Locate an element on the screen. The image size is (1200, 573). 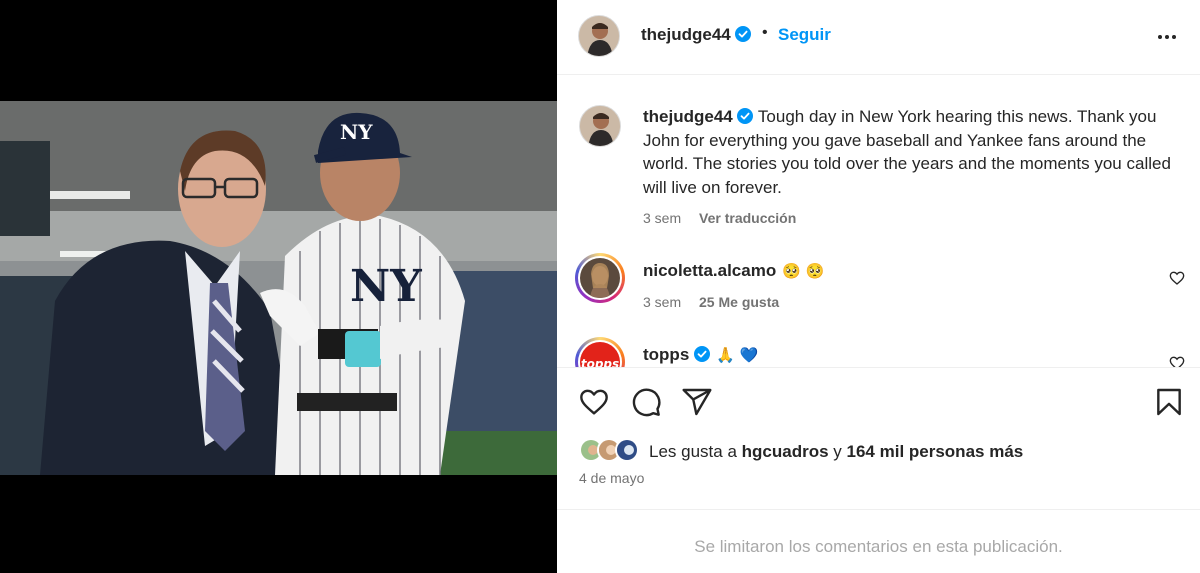
caption-username: thejudge44 is located at coordinates (688, 116).